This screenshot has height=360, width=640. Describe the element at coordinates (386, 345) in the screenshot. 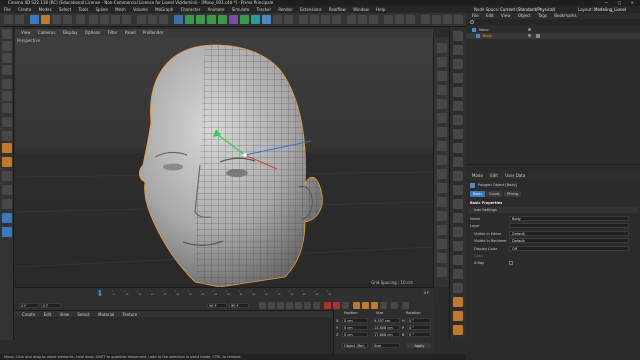

I see `size-mode-select: Size` at that location.